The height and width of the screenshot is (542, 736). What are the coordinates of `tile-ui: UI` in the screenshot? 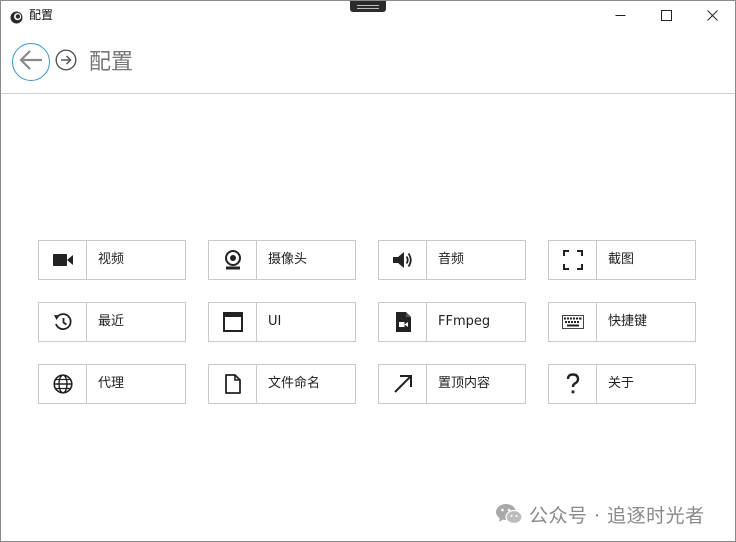 It's located at (282, 322).